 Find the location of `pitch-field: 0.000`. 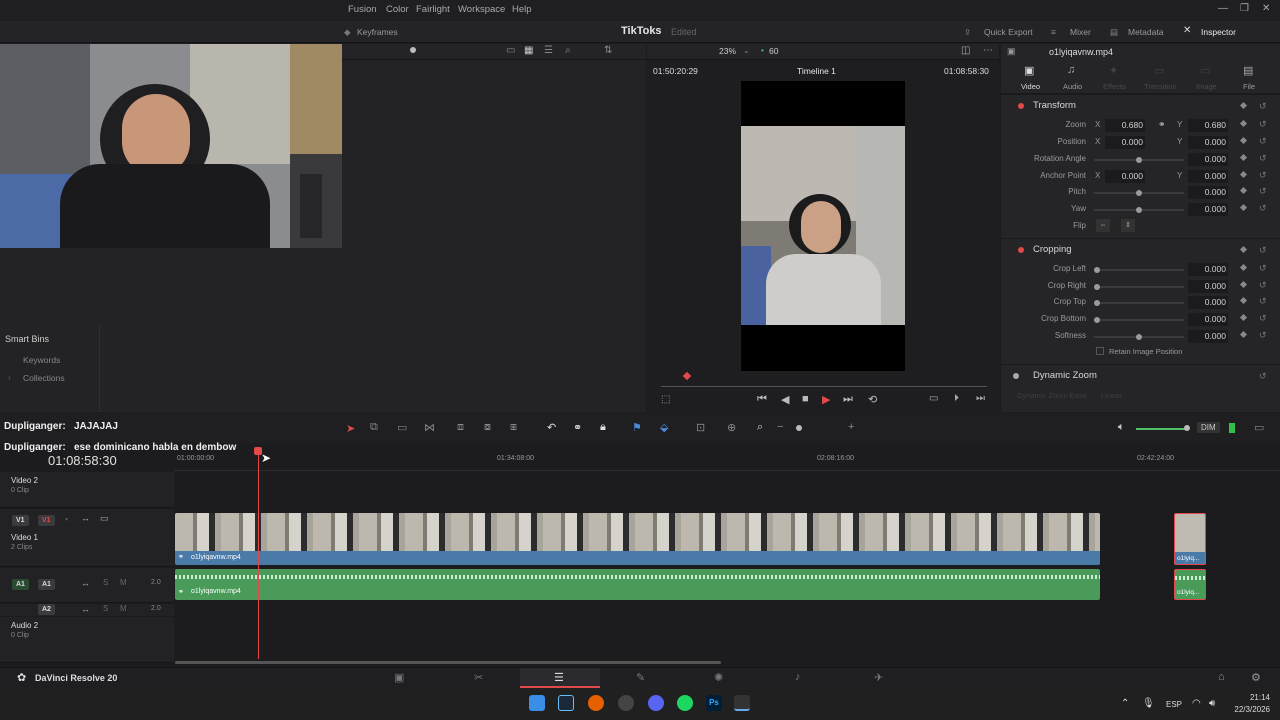

pitch-field: 0.000 is located at coordinates (1208, 192).